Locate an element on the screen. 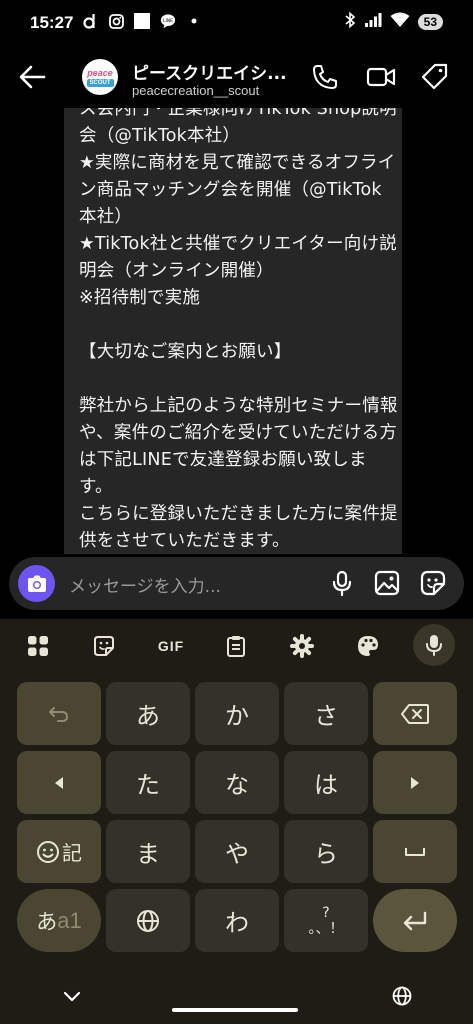 The image size is (473, 1024). input-mode-kana: あ is located at coordinates (47, 921).